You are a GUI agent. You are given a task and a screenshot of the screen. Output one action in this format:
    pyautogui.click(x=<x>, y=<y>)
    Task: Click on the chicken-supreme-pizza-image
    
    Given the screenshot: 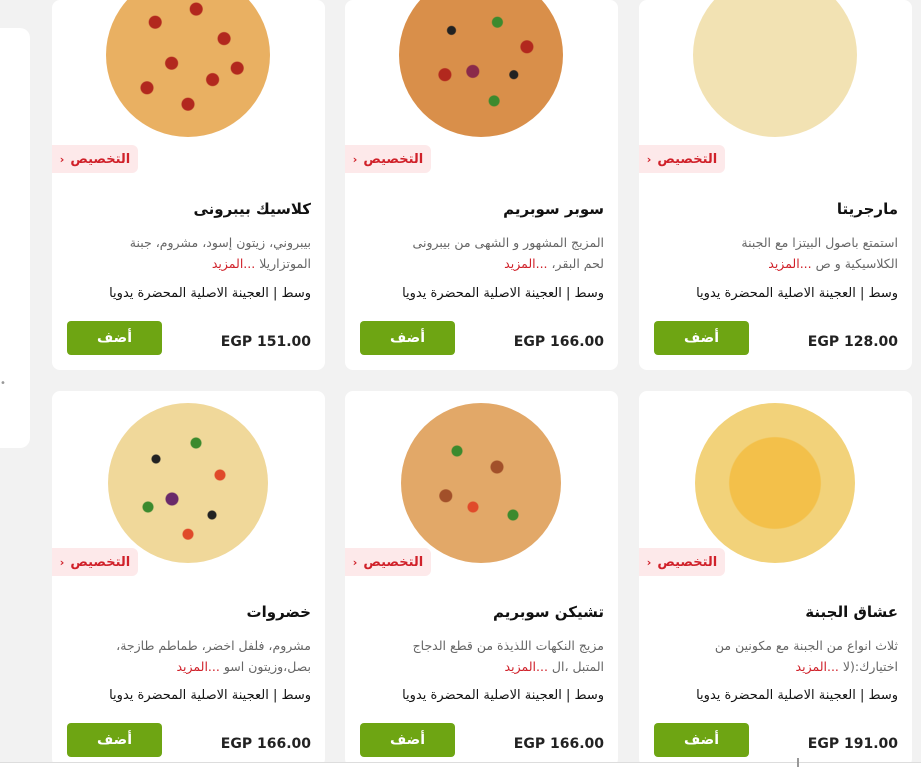 What is the action you would take?
    pyautogui.click(x=481, y=483)
    